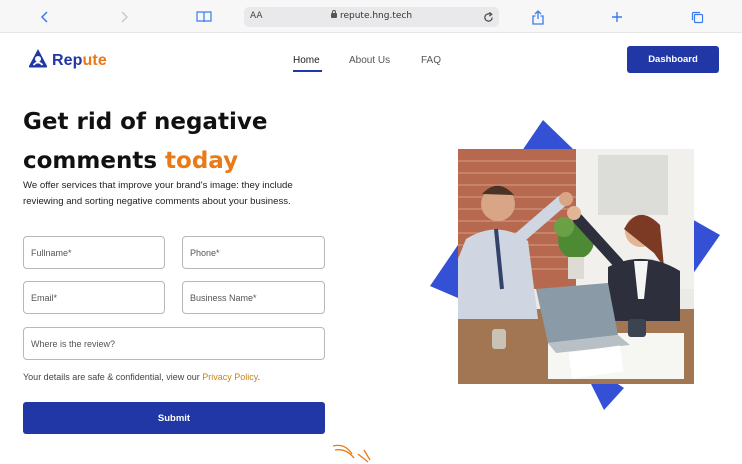 This screenshot has height=464, width=742. Describe the element at coordinates (673, 59) in the screenshot. I see `dashboard-button: Dashboard` at that location.